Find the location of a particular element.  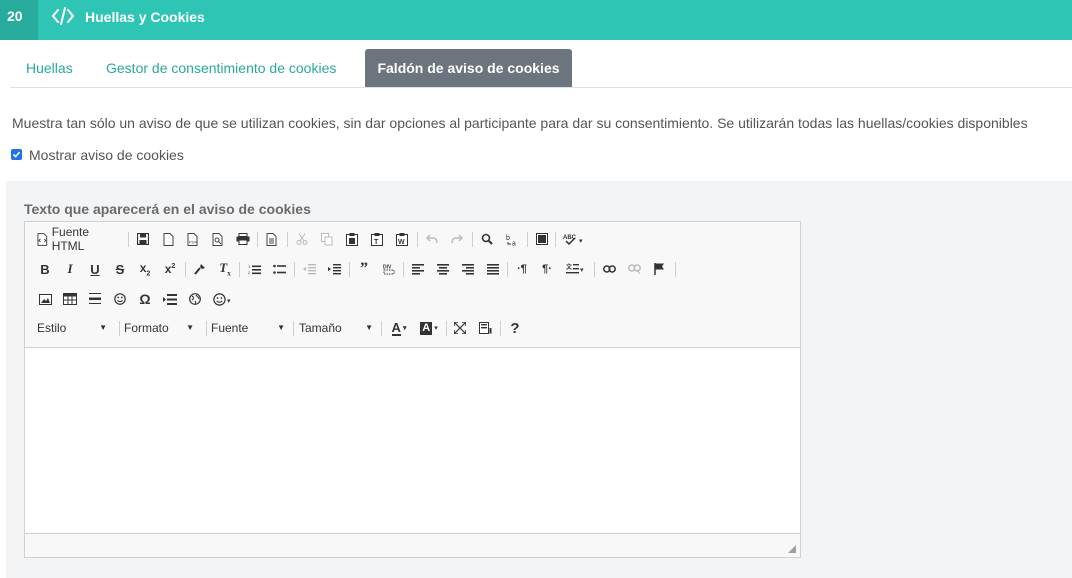

emoji-icon: ▾ is located at coordinates (224, 299).